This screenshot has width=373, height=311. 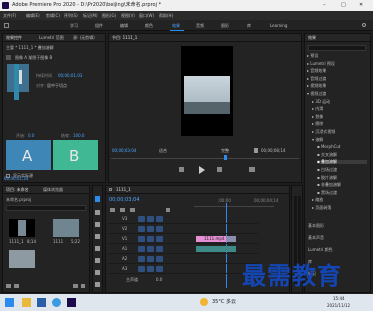 What do you see at coordinates (339, 132) in the screenshot?
I see `effects-tree-item: ▸ 沉浸式视频` at bounding box center [339, 132].